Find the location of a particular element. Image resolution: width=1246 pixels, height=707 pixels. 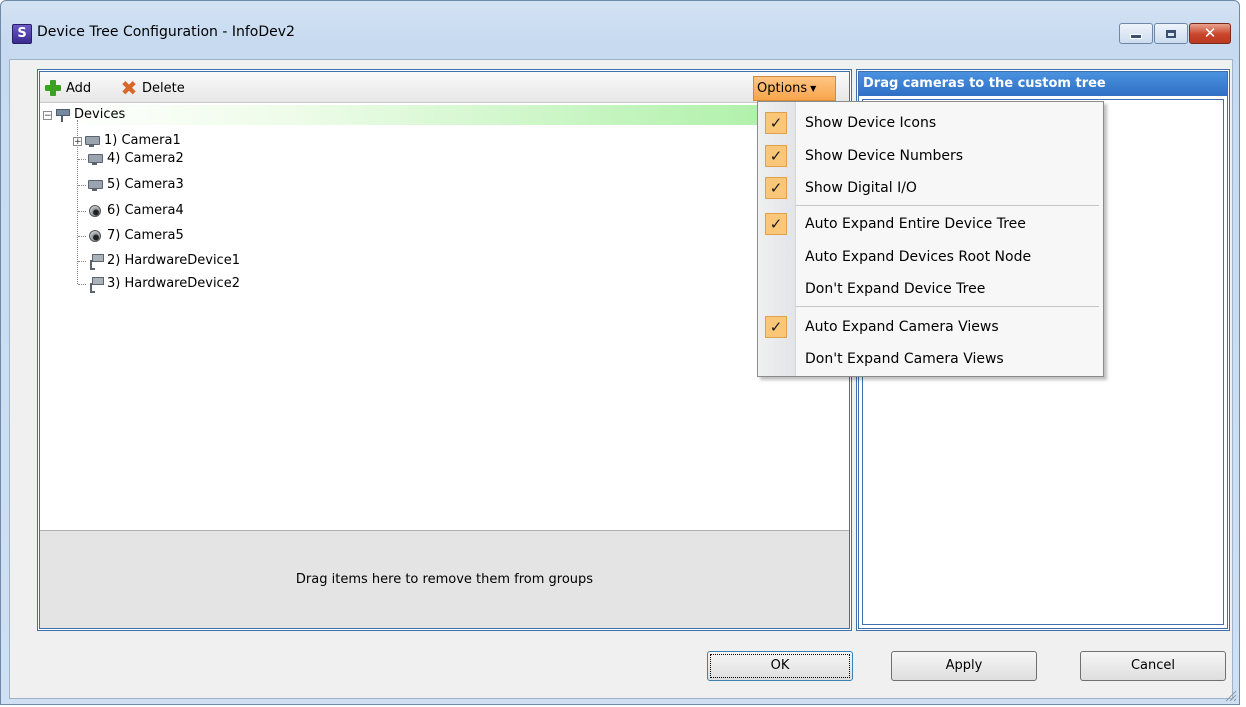

menu-item-dont-expand-camera-views: Don't Expand Camera Views is located at coordinates (930, 359).